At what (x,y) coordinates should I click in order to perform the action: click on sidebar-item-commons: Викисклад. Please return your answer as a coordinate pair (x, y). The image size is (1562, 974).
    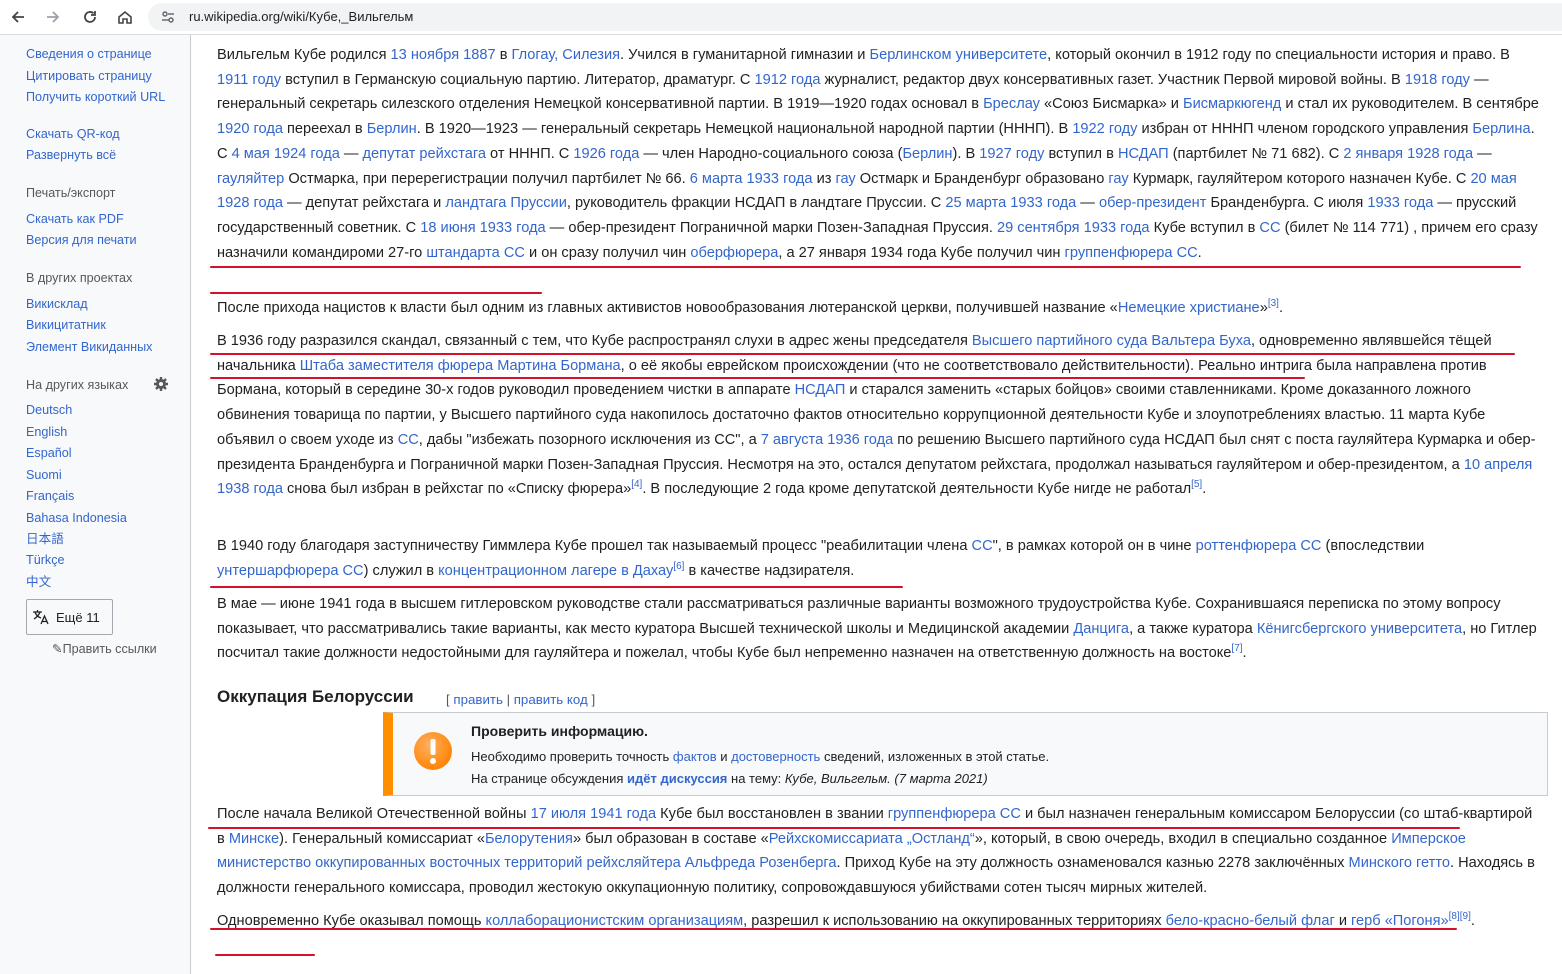
    Looking at the image, I should click on (101, 304).